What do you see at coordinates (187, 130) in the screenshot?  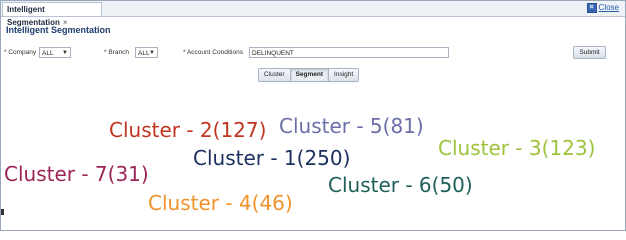 I see `cluster-2-label: Cluster - 2(127)` at bounding box center [187, 130].